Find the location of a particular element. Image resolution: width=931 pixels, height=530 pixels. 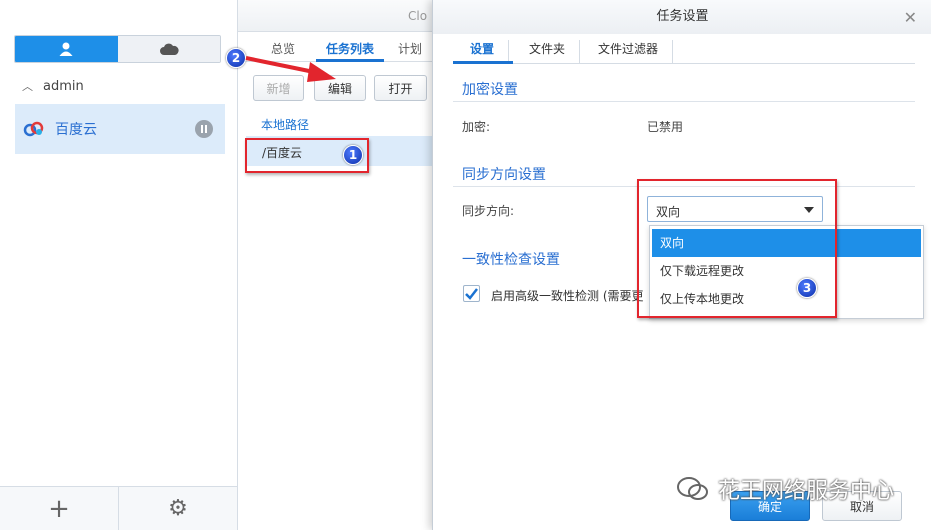

user-tab is located at coordinates (66, 49).